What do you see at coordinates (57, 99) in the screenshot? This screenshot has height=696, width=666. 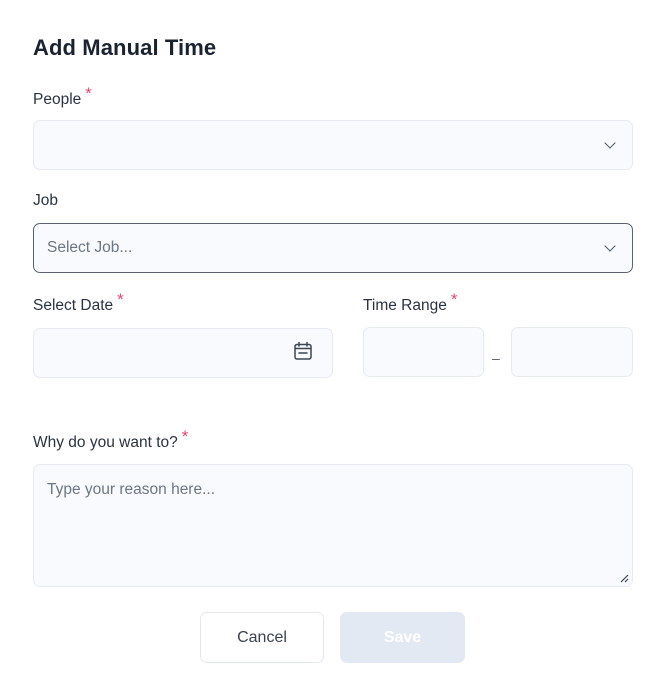 I see `people-label-text: People` at bounding box center [57, 99].